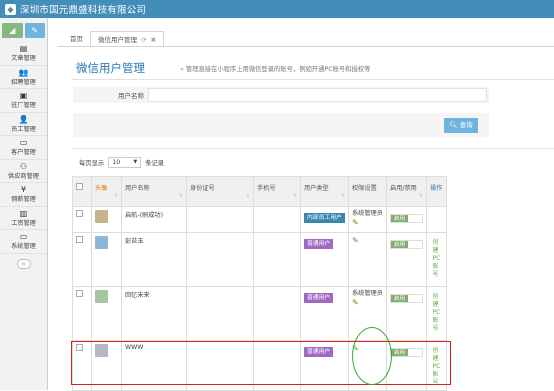  I want to click on page-size-control: 每页显示 10 ▼ 条记录, so click(121, 162).